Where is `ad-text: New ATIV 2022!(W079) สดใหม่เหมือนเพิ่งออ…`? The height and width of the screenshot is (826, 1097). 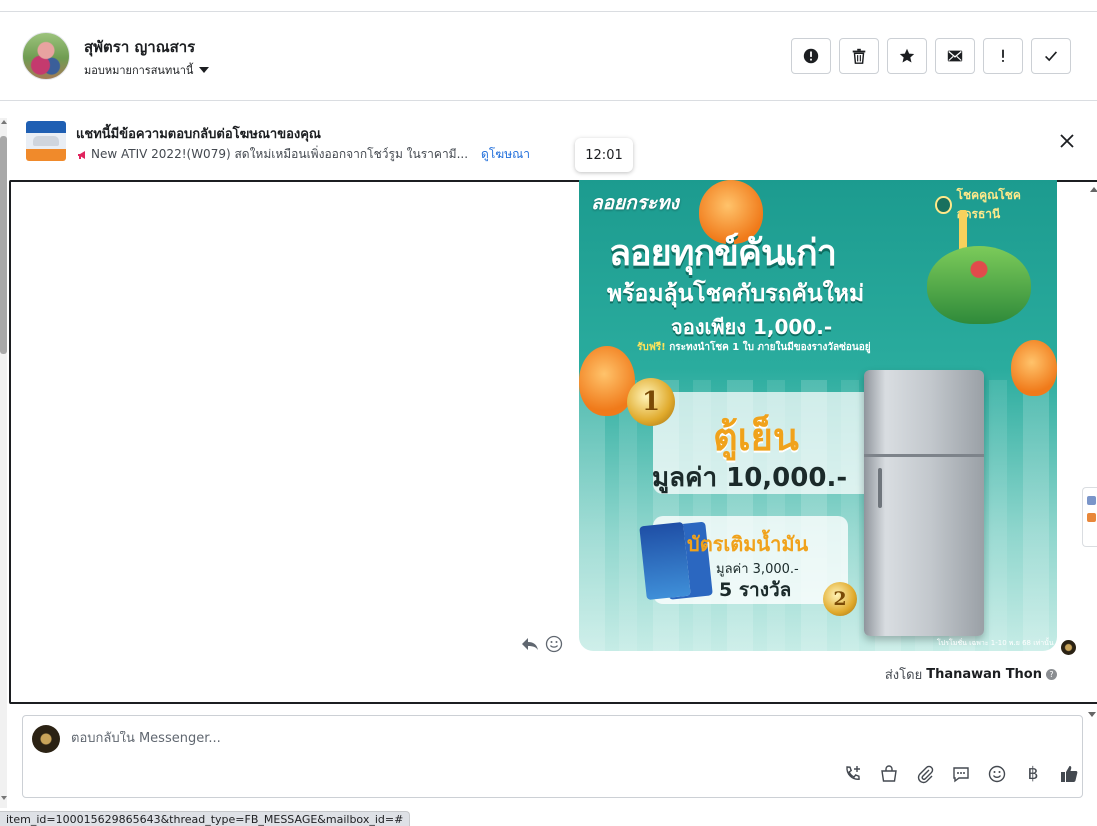
ad-text: New ATIV 2022!(W079) สดใหม่เหมือนเพิ่งออ… is located at coordinates (280, 154).